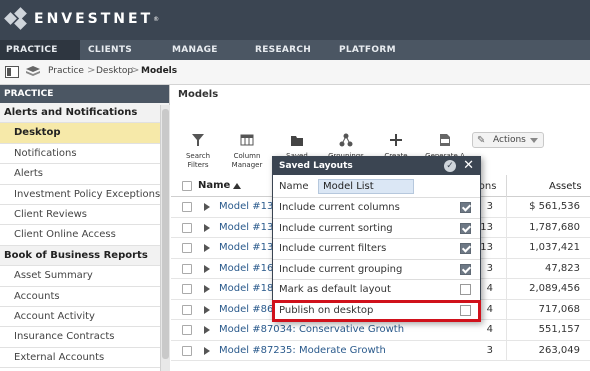  I want to click on app-header: ENVESTNET ®, so click(295, 20).